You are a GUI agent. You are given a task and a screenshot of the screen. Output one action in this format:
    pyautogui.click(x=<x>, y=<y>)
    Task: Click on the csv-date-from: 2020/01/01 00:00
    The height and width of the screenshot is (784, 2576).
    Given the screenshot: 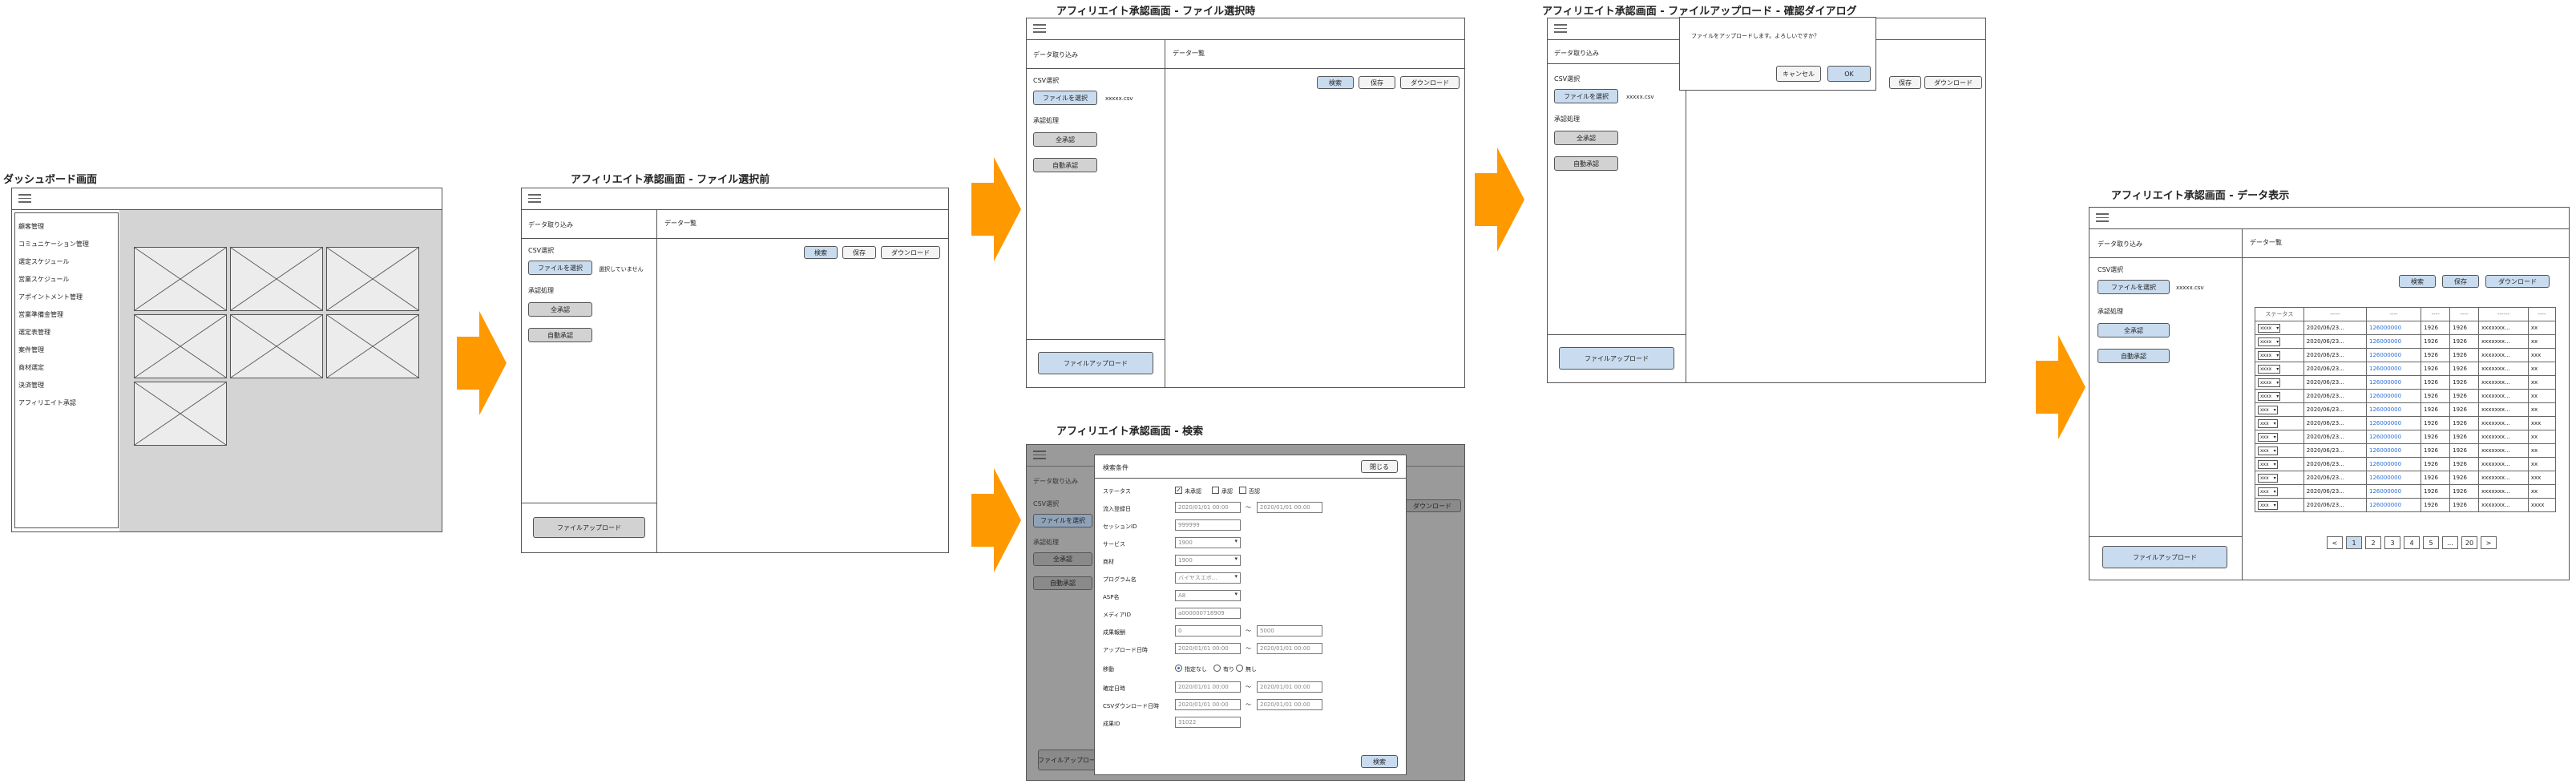 What is the action you would take?
    pyautogui.click(x=1208, y=704)
    